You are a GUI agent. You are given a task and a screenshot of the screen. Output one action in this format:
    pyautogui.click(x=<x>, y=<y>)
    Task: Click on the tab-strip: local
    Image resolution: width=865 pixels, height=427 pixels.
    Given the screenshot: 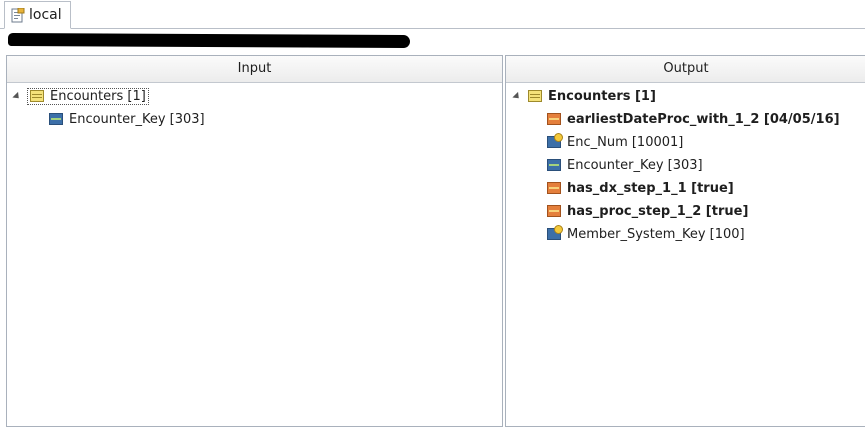 What is the action you would take?
    pyautogui.click(x=432, y=14)
    